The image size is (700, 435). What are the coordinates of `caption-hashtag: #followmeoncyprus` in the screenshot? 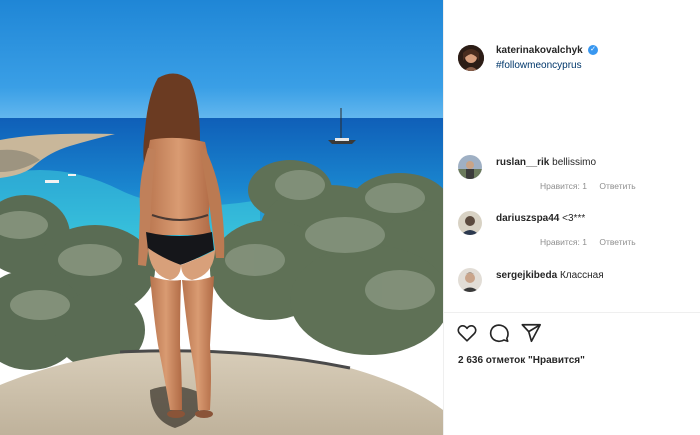 It's located at (539, 65).